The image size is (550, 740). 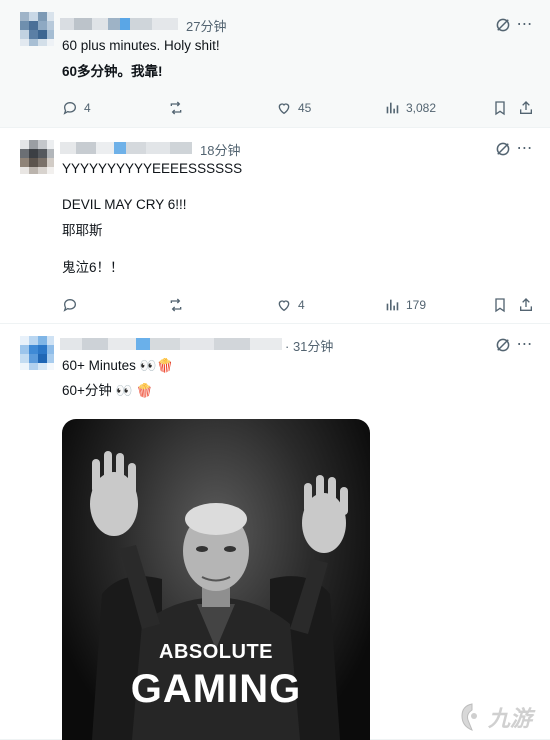 What do you see at coordinates (216, 652) in the screenshot?
I see `image-caption-line1: ABSOLUTE` at bounding box center [216, 652].